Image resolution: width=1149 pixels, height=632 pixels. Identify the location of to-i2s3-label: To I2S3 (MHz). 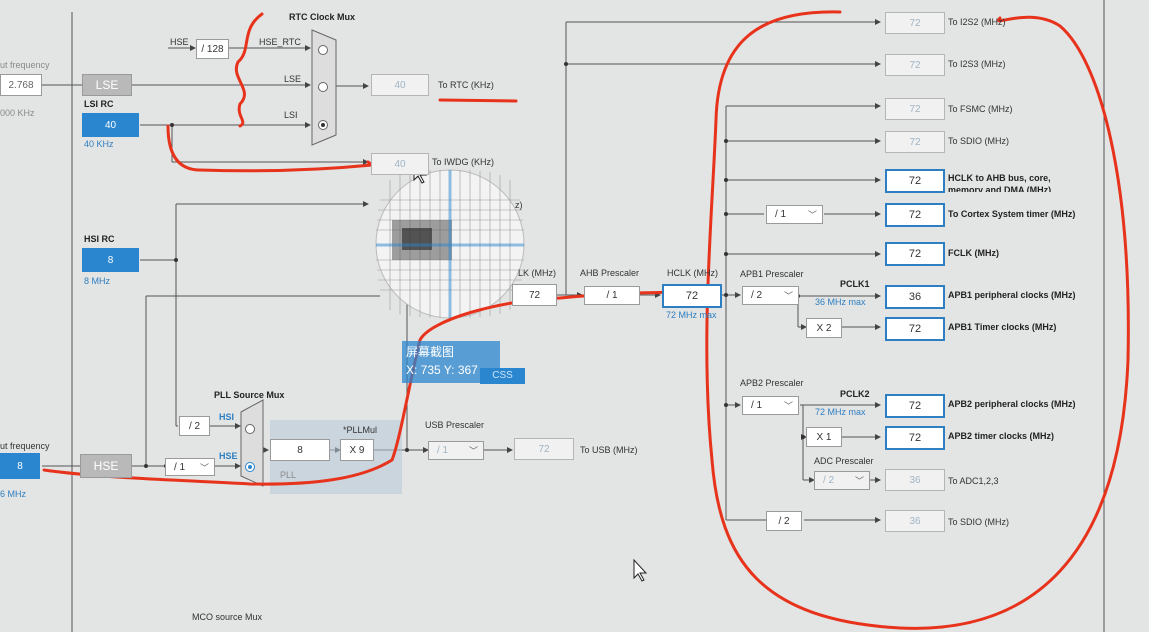
(977, 64).